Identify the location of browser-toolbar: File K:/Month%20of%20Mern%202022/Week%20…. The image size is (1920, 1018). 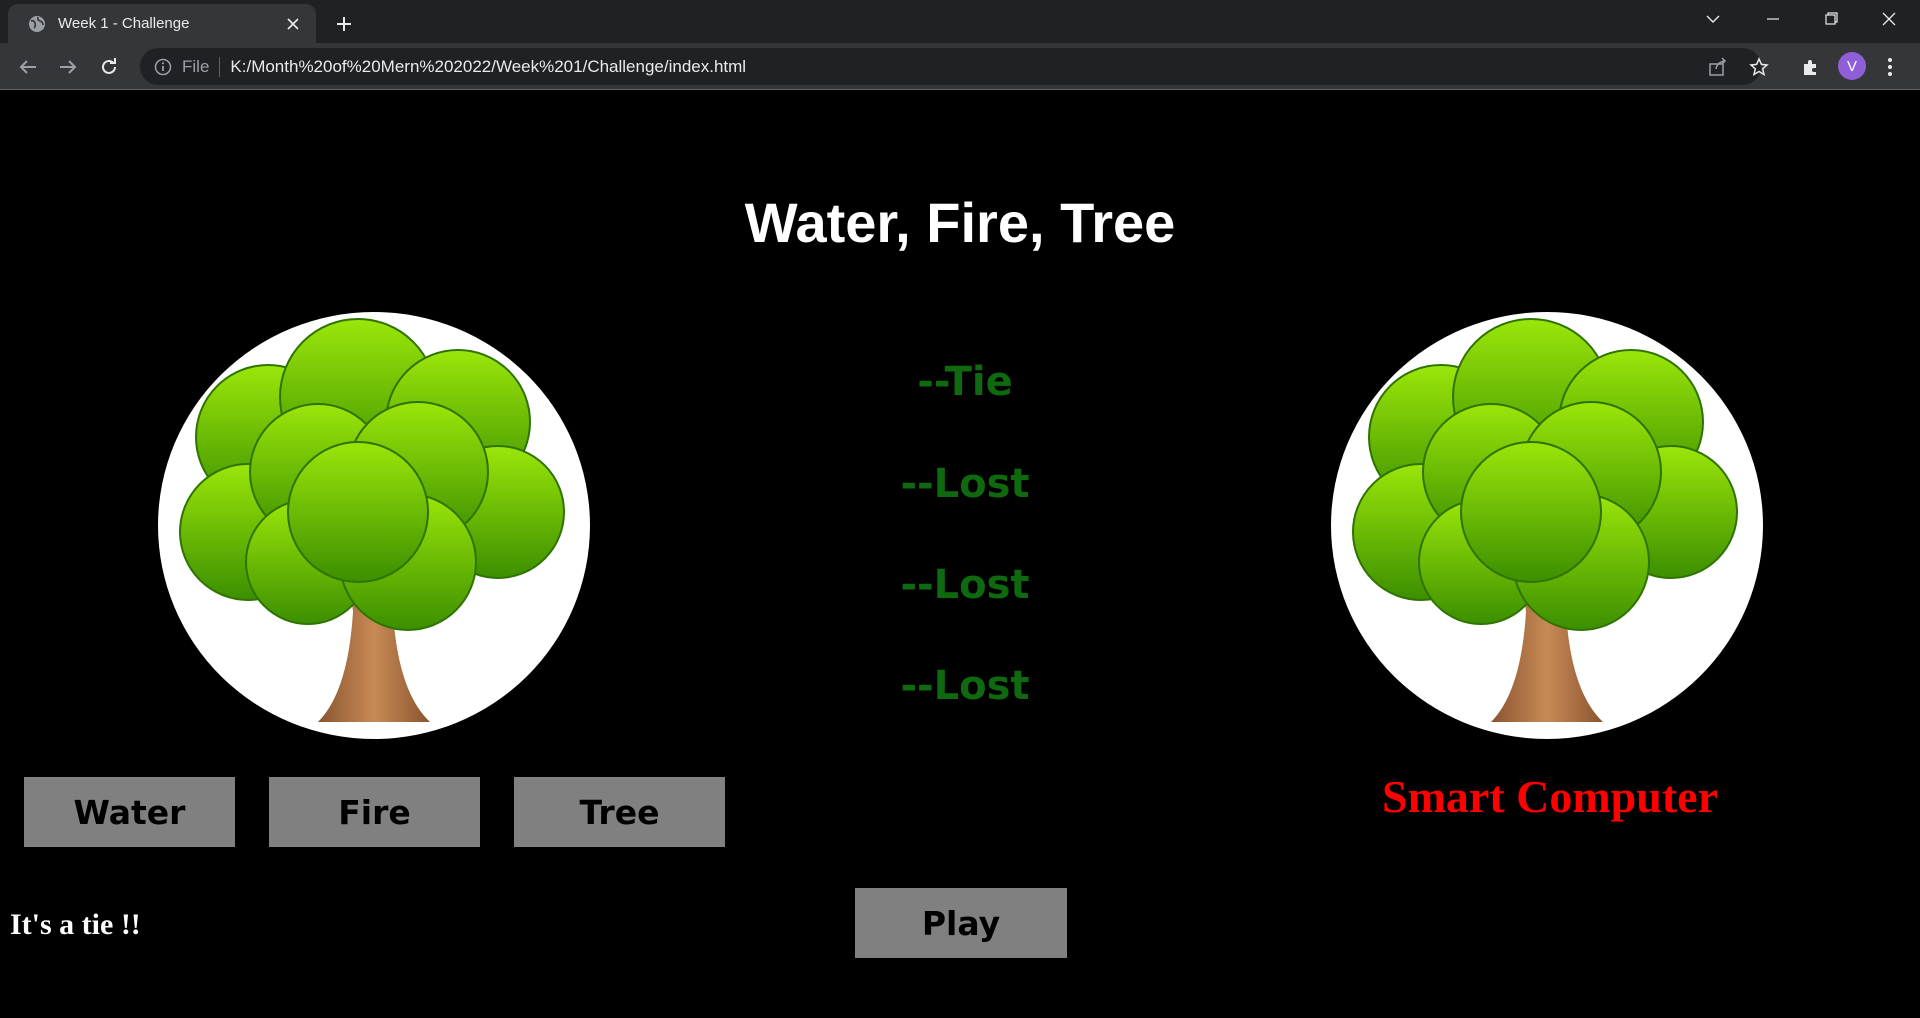
(960, 66).